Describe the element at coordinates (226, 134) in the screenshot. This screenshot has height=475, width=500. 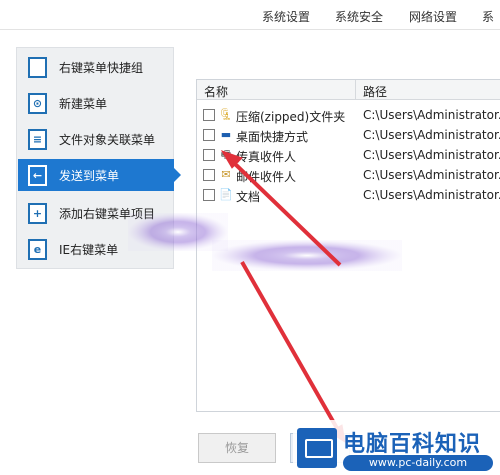
I see `desktop-shortcut-icon: ▬` at that location.